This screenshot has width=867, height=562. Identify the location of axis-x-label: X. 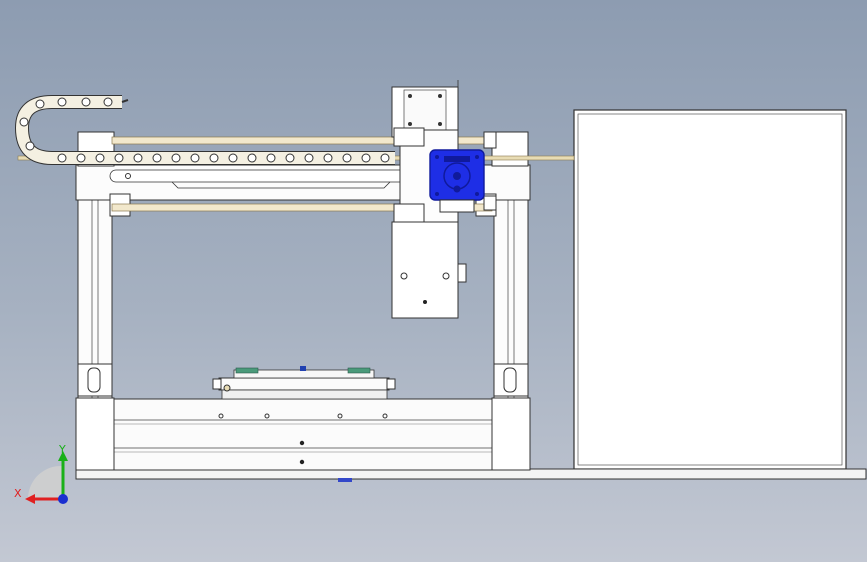
(18, 493).